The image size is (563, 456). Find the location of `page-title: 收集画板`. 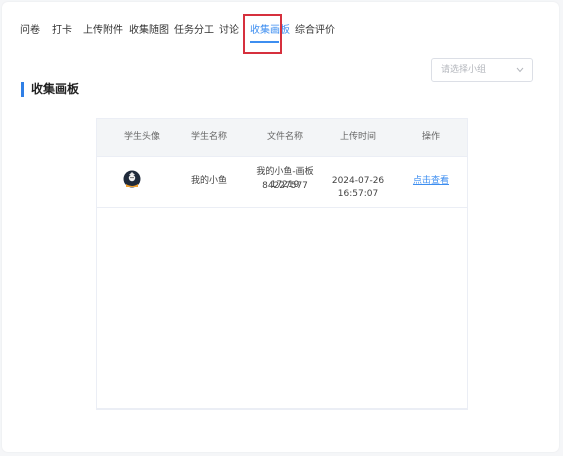

page-title: 收集画板 is located at coordinates (55, 89).